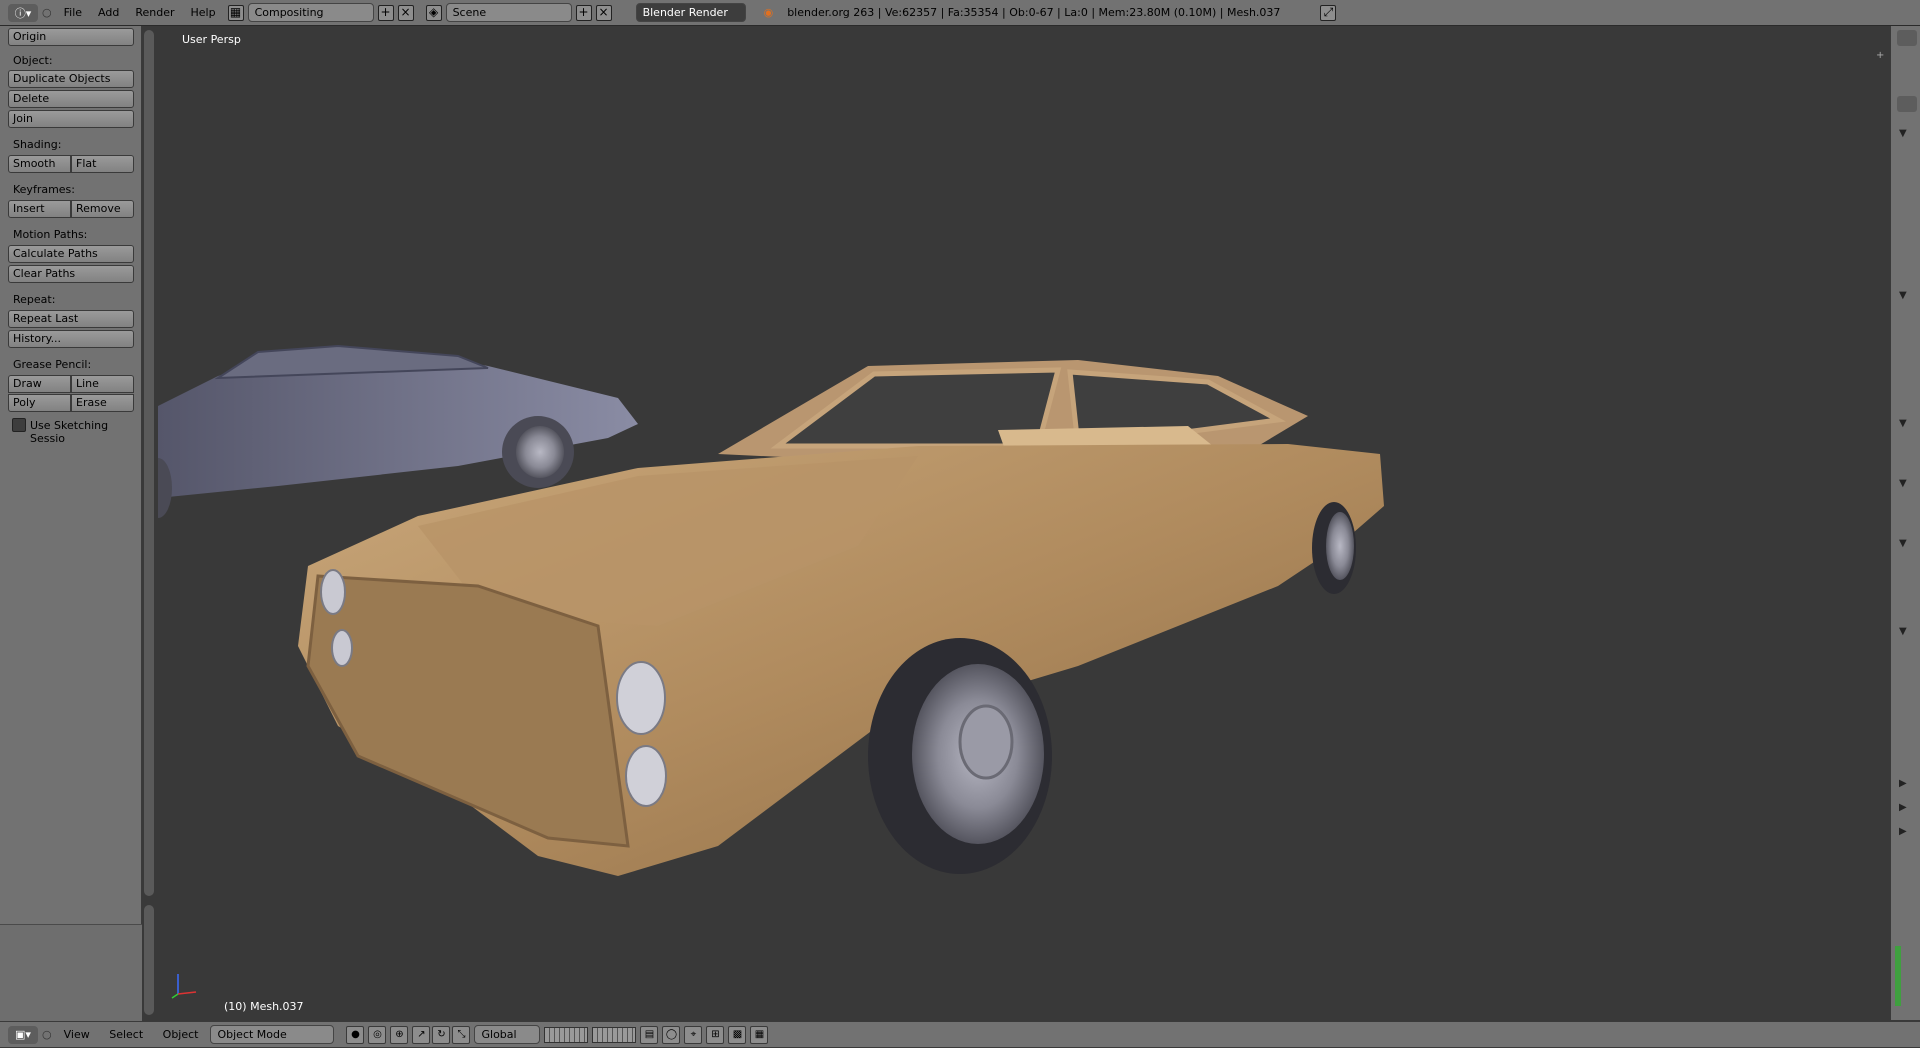 This screenshot has width=1920, height=1048. Describe the element at coordinates (385, 12) in the screenshot. I see `add-layout-icon: +` at that location.